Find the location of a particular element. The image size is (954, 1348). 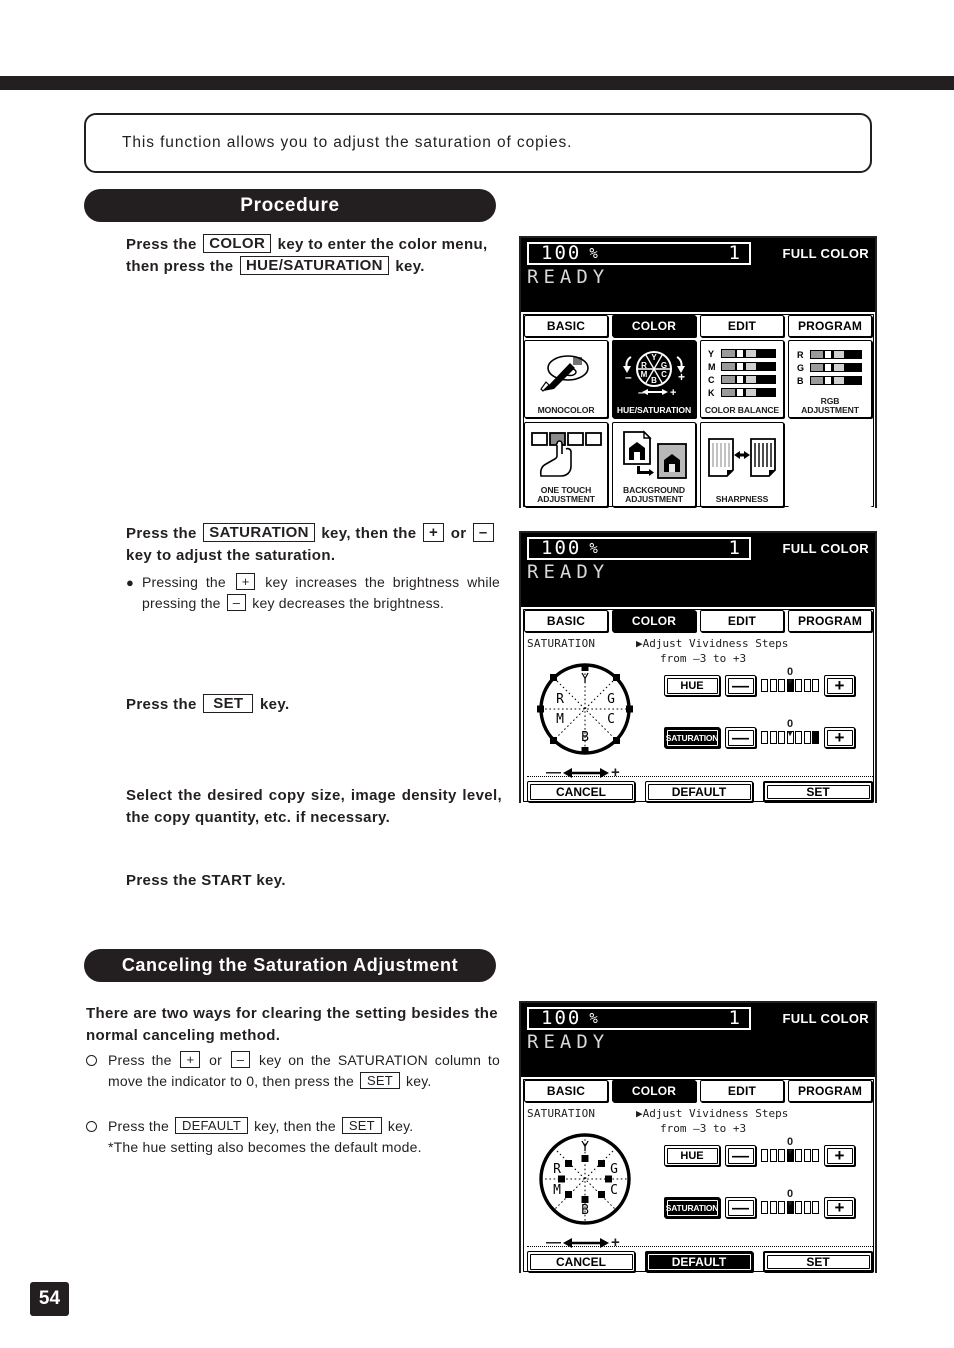

saturation-zero-label-3: 0 is located at coordinates (790, 1194).